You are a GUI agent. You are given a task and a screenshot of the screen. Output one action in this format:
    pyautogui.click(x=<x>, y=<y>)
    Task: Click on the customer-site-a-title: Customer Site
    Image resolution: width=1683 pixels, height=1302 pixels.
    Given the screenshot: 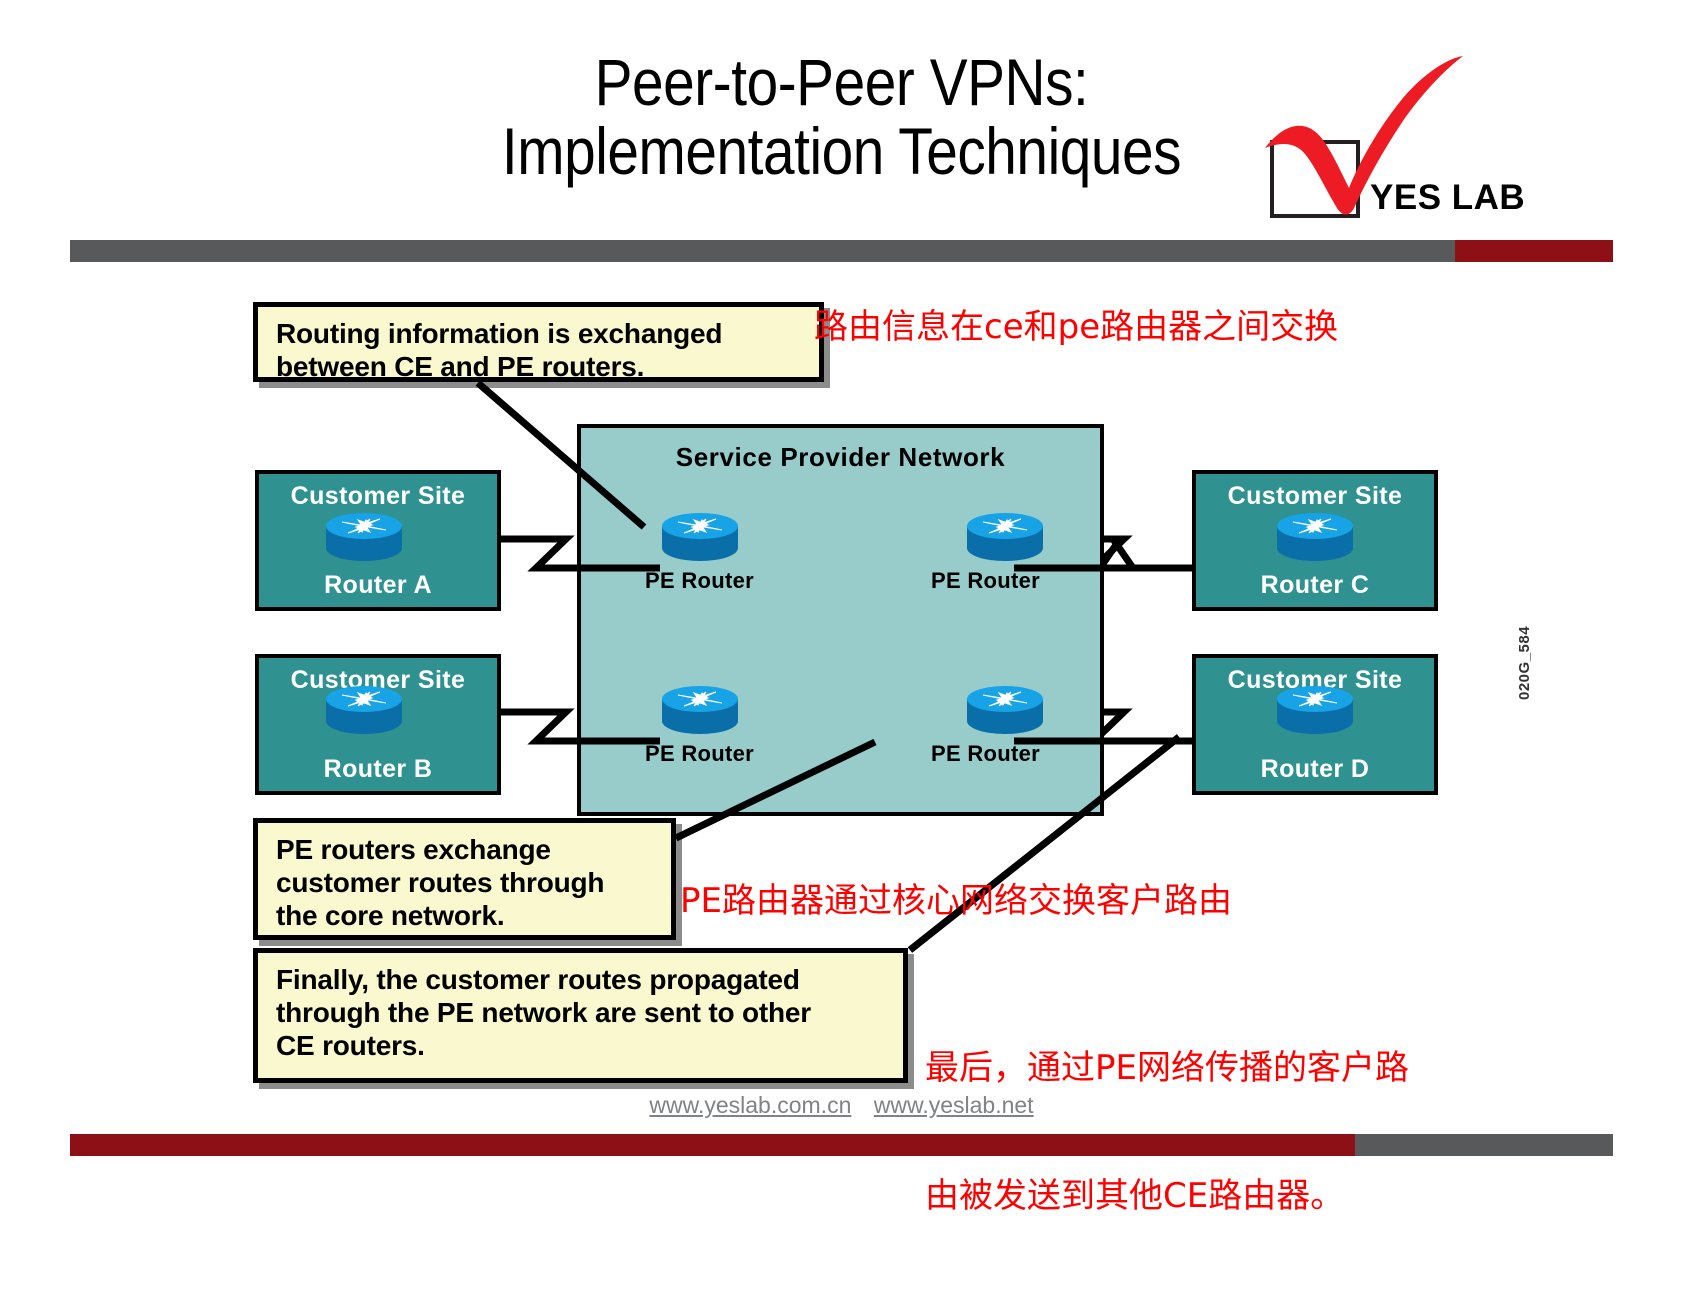 What is the action you would take?
    pyautogui.click(x=378, y=496)
    